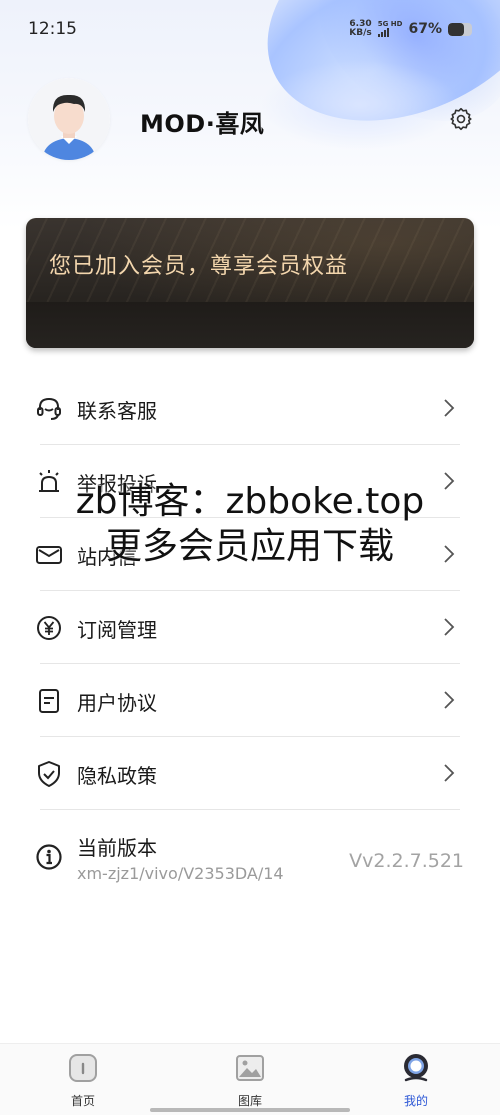 Image resolution: width=500 pixels, height=1115 pixels. Describe the element at coordinates (83, 1068) in the screenshot. I see `home-icon` at that location.